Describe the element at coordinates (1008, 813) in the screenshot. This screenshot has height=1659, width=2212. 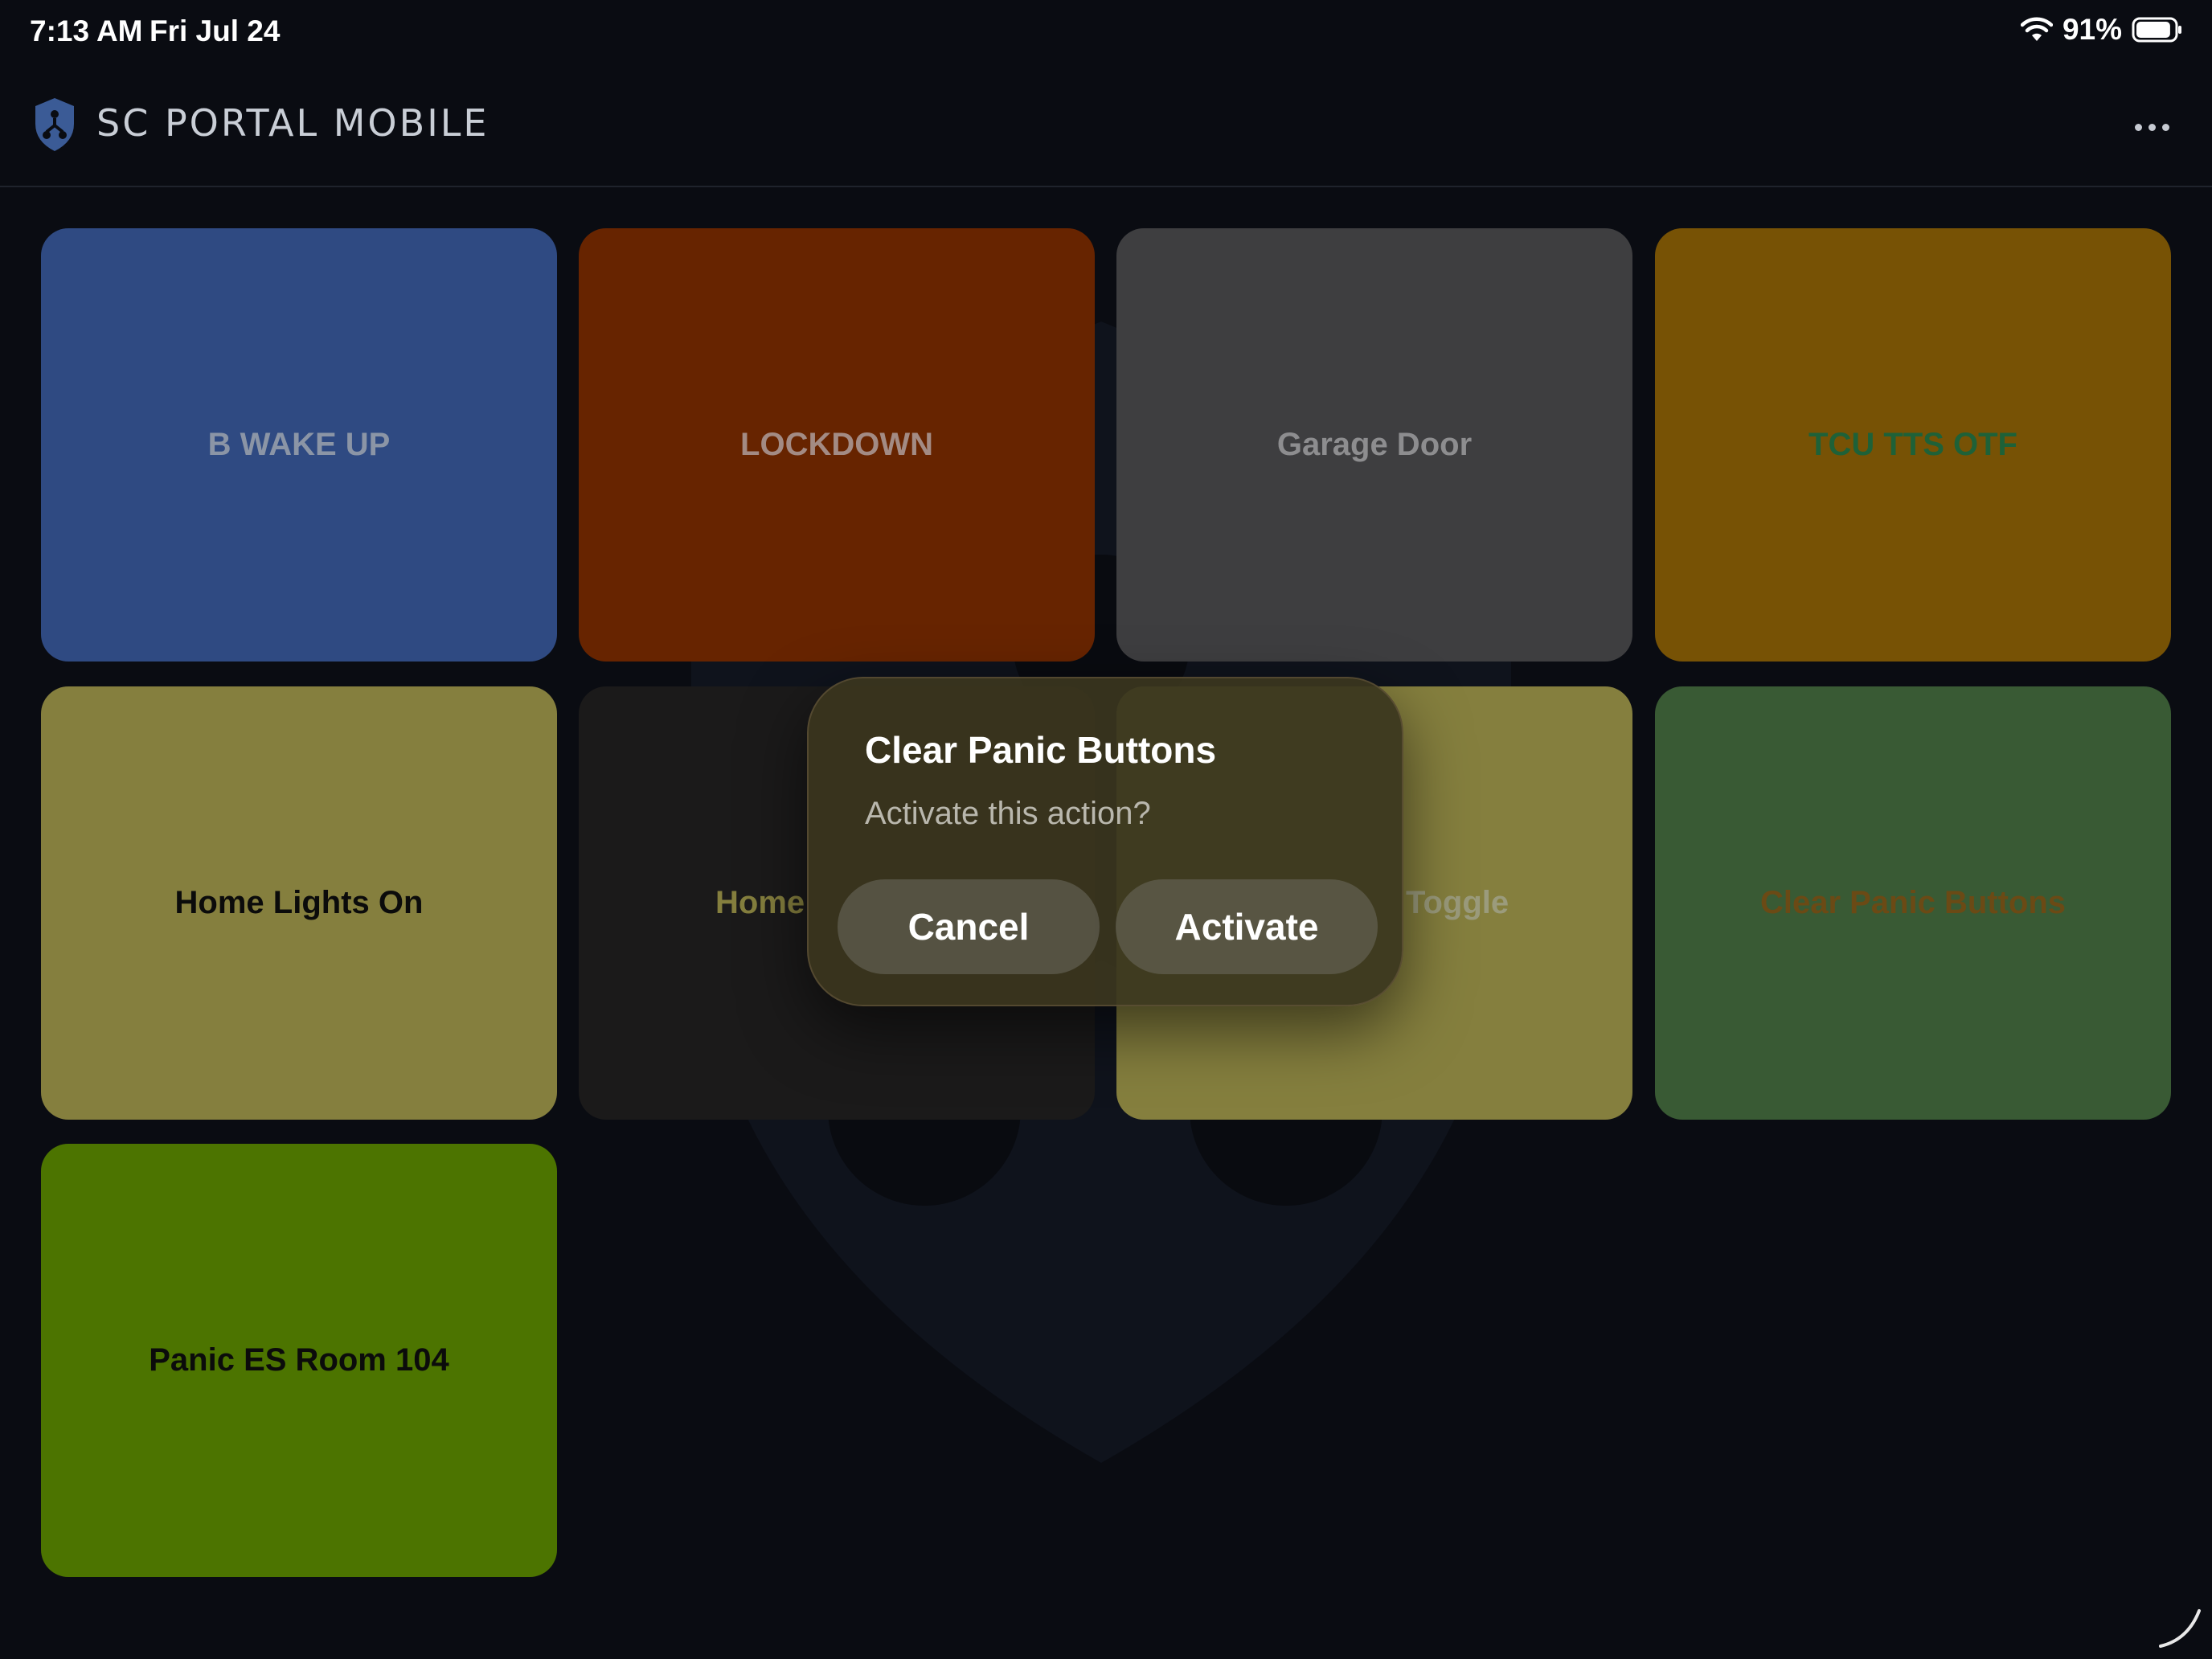
I see `dialog-message: Activate this action?` at that location.